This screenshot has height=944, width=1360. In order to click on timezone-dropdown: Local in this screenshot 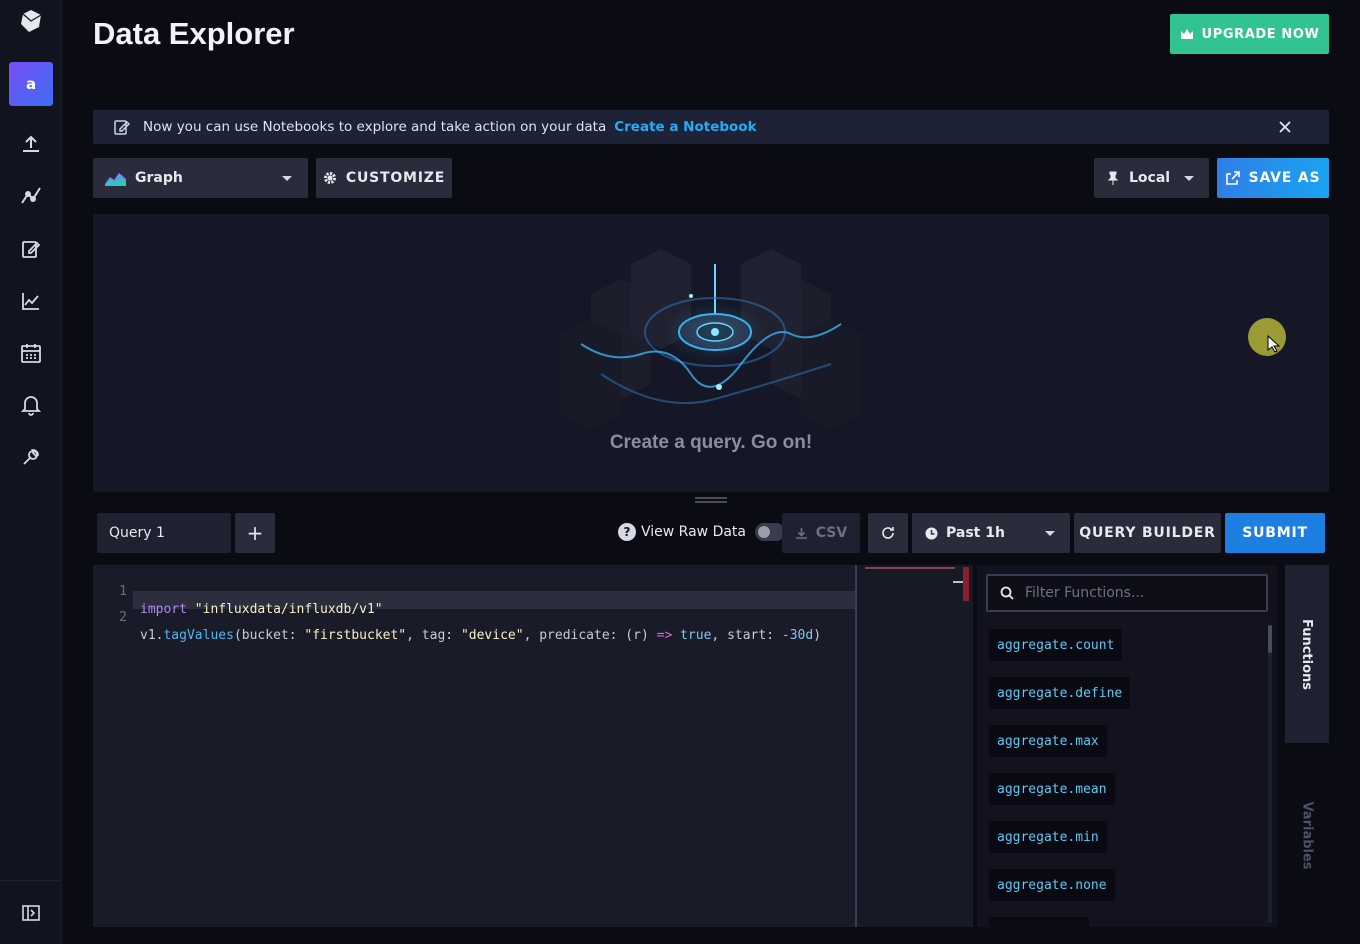, I will do `click(1151, 178)`.